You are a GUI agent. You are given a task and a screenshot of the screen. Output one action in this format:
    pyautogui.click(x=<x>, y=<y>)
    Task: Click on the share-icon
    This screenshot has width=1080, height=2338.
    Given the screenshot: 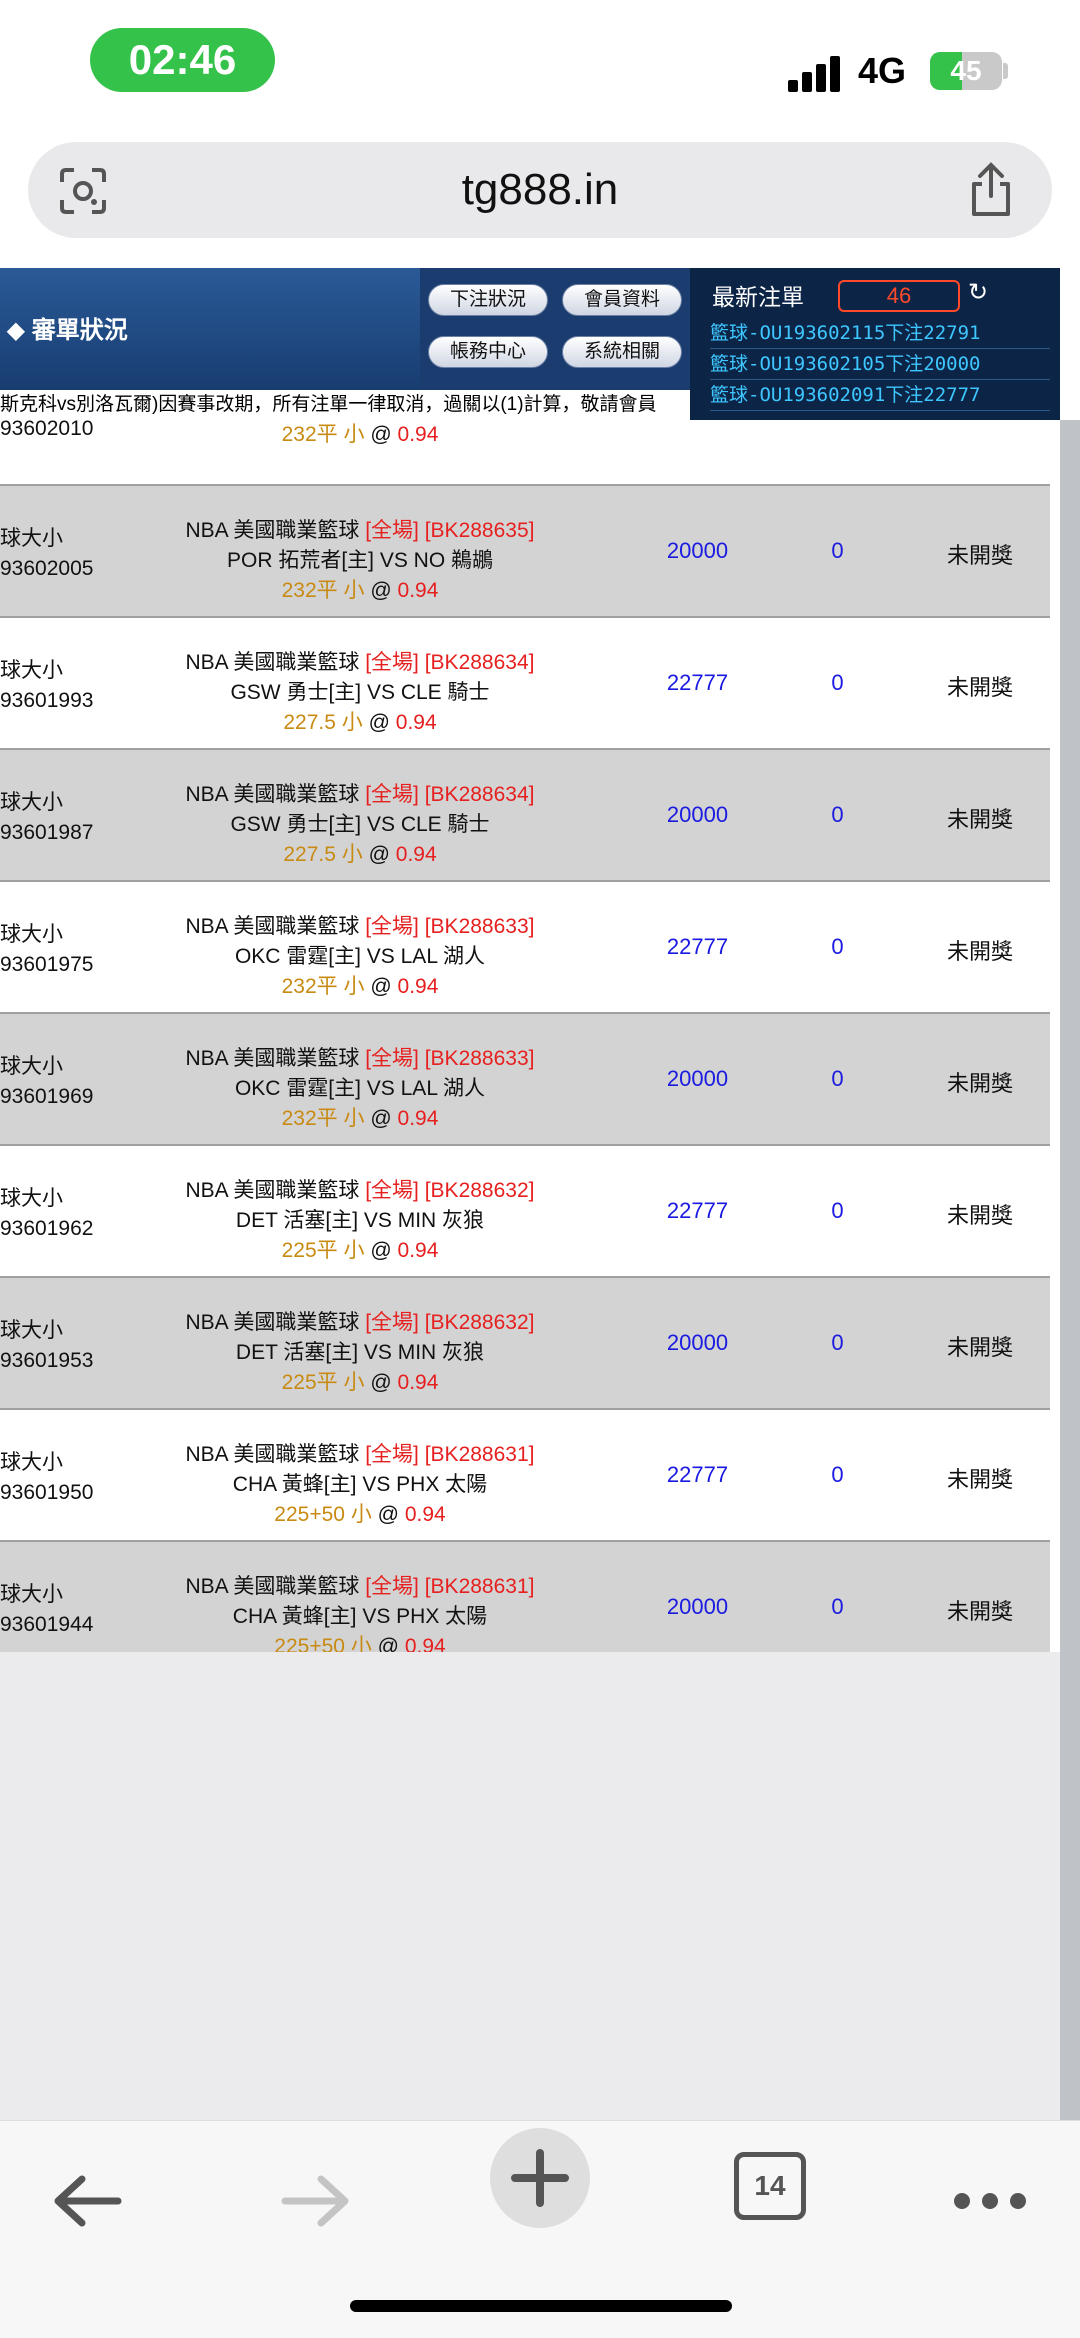 What is the action you would take?
    pyautogui.click(x=991, y=190)
    